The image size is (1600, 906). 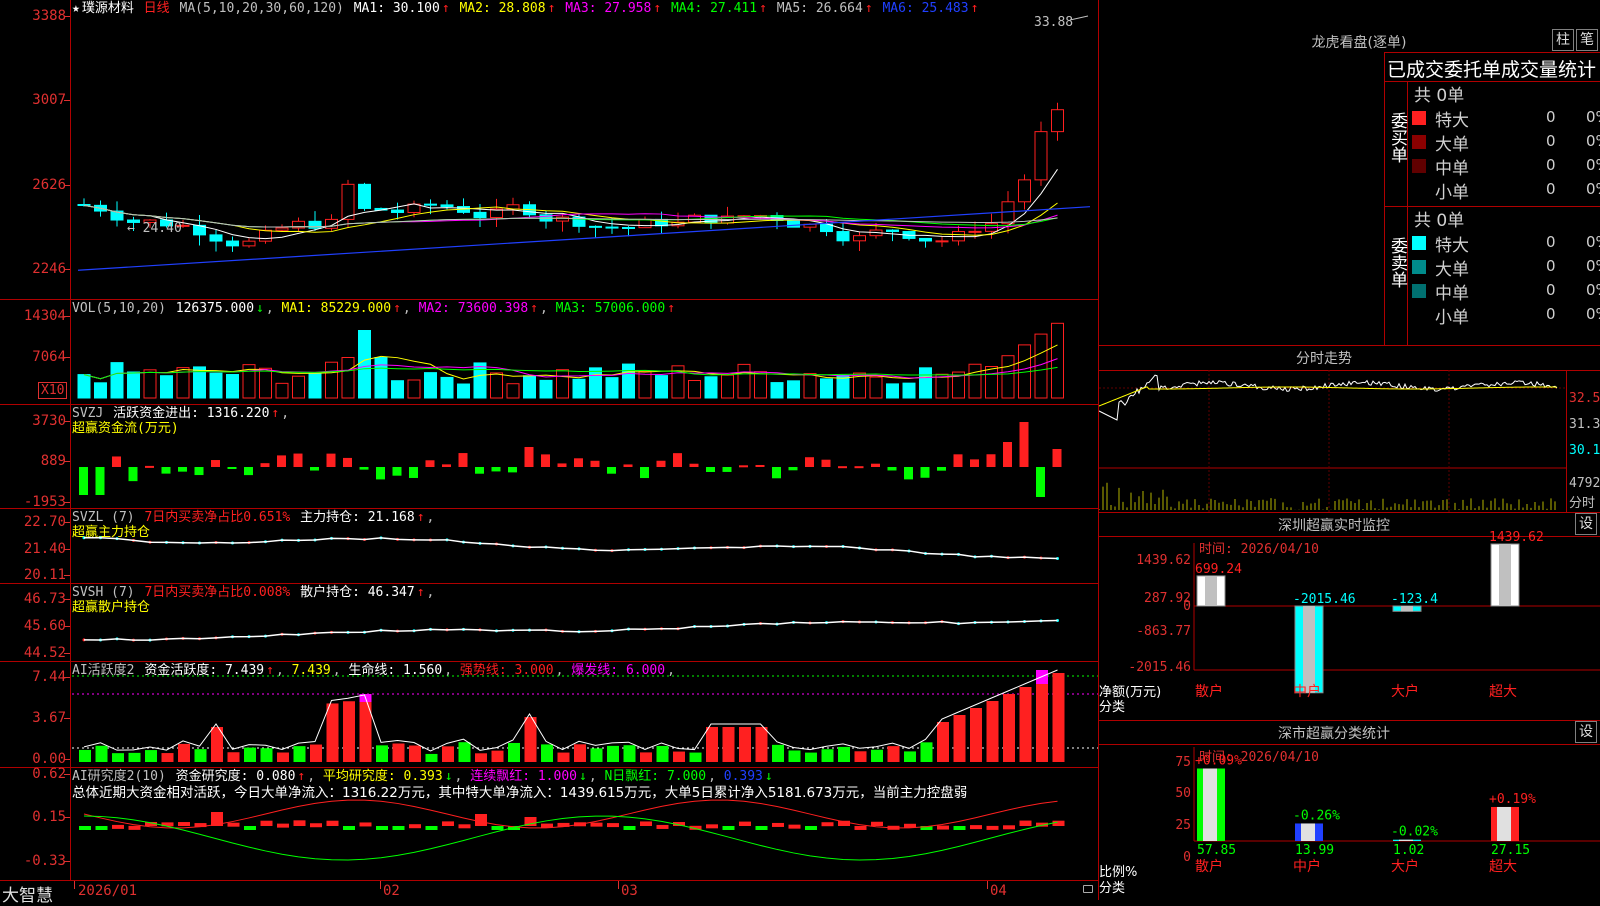 I want to click on lock-icon, so click(x=1088, y=889).